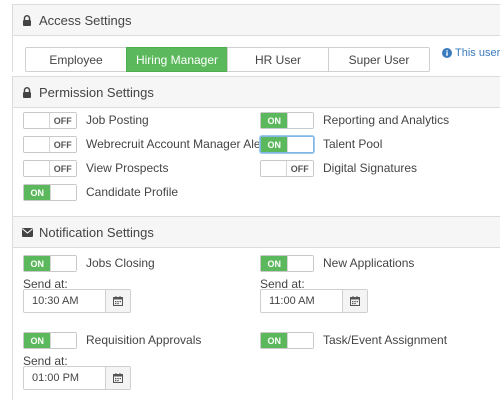 The width and height of the screenshot is (500, 400). Describe the element at coordinates (370, 168) in the screenshot. I see `digital-signatures-label: Digital Signatures` at that location.